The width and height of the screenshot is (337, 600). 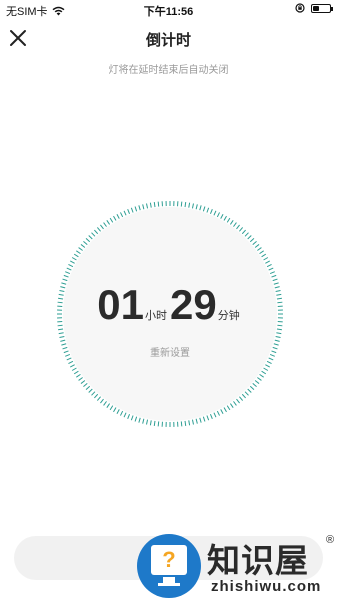 I want to click on reset-button: 重新设置, so click(x=170, y=351).